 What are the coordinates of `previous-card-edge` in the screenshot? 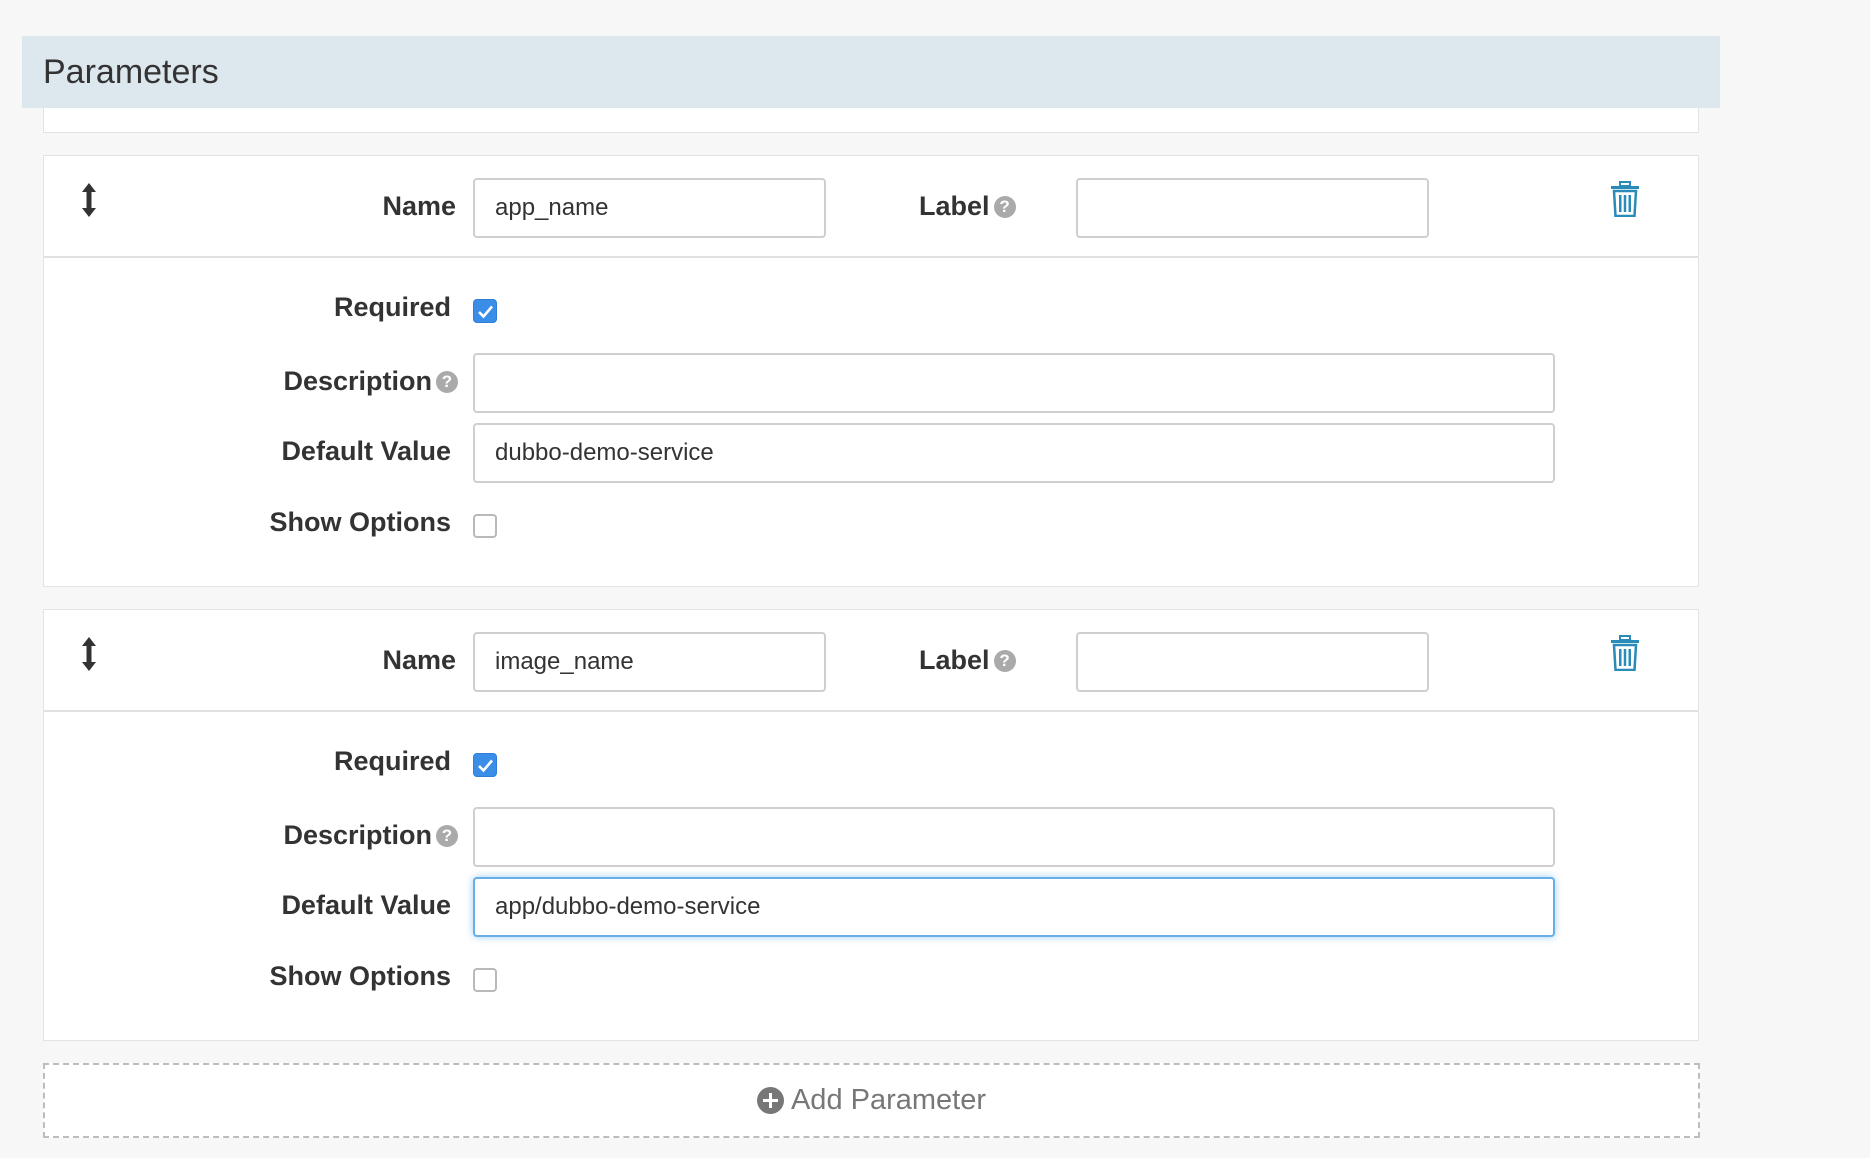 It's located at (871, 120).